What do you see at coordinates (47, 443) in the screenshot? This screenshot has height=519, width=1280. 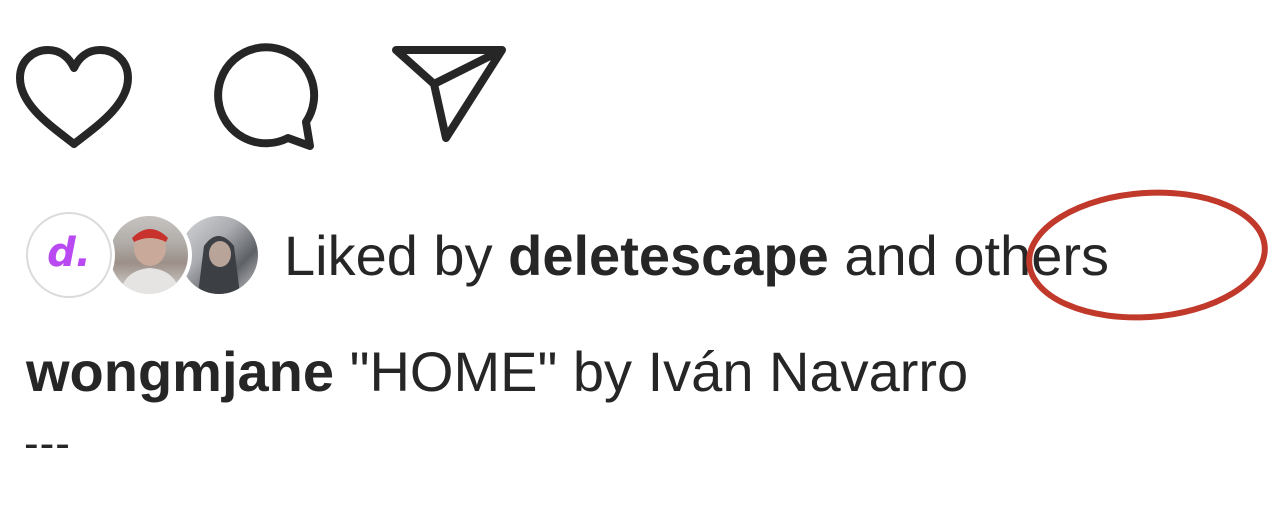 I see `caption-dashes: ---` at bounding box center [47, 443].